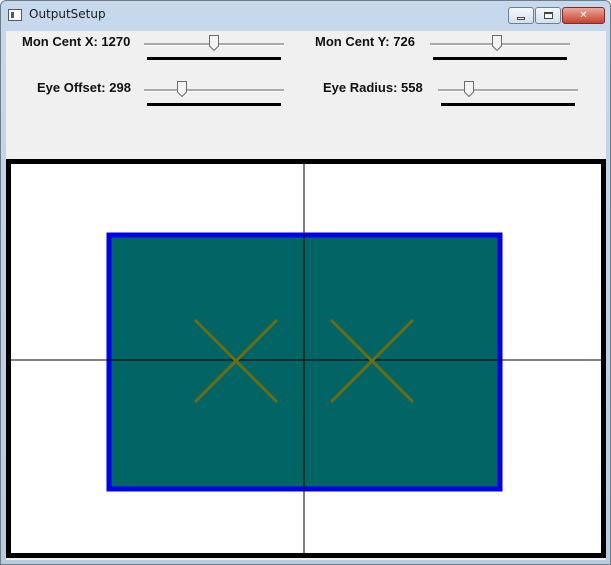  Describe the element at coordinates (305, 16) in the screenshot. I see `title-bar: OutputSetup ✕` at that location.